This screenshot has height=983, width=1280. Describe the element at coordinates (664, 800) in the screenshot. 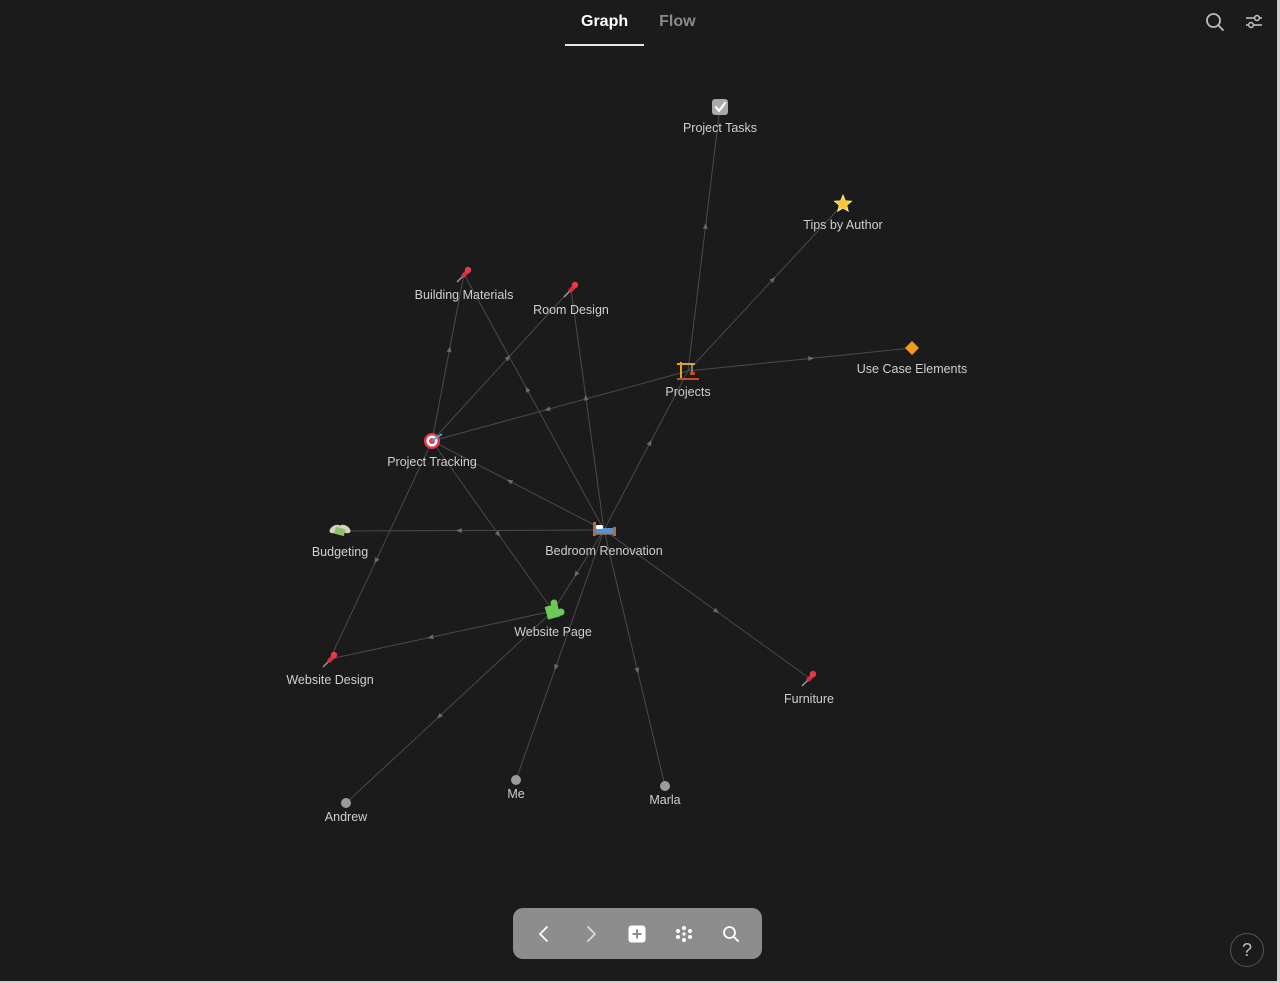

I see `graph-node-label: Marla` at that location.